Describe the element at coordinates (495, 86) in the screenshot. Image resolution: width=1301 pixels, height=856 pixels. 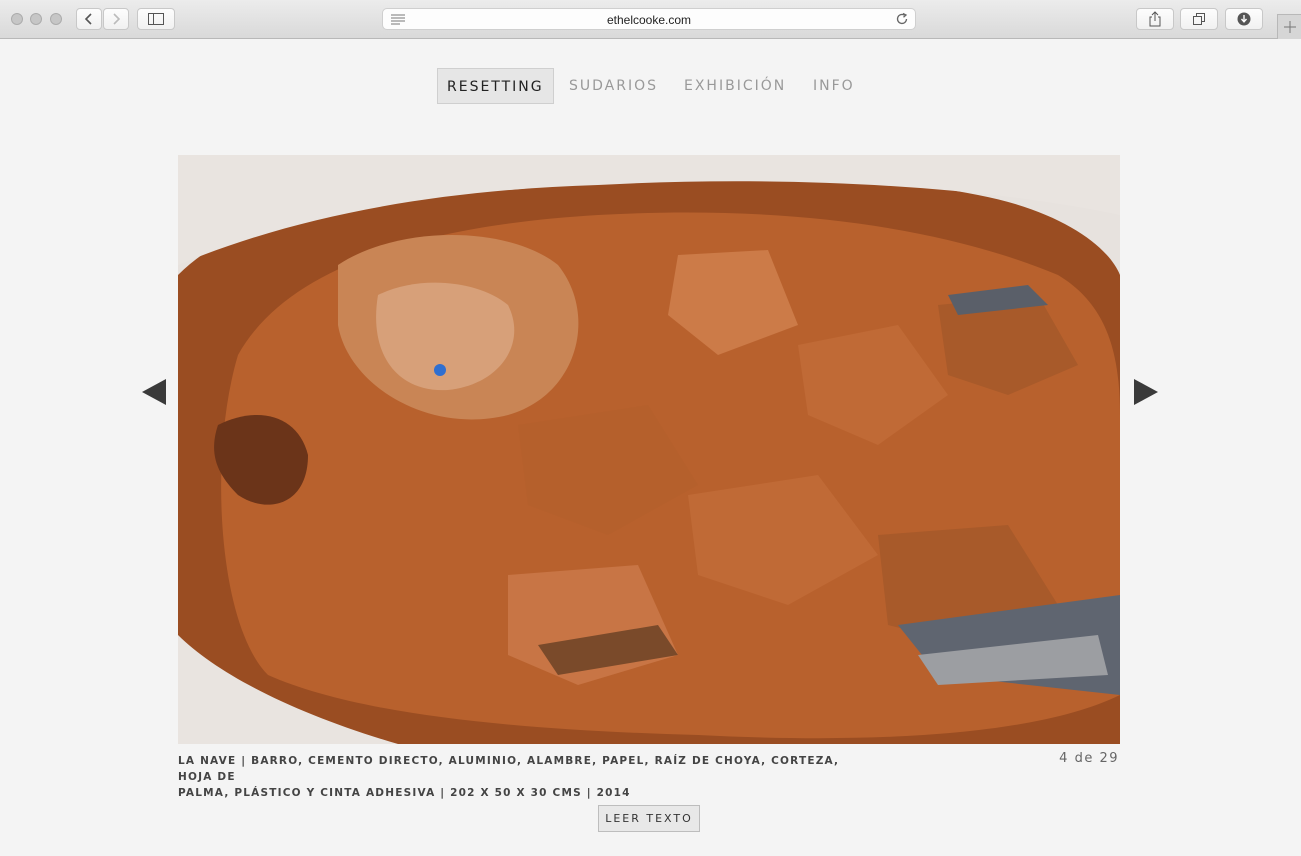
I see `nav-item-resetting: RESETTING` at that location.